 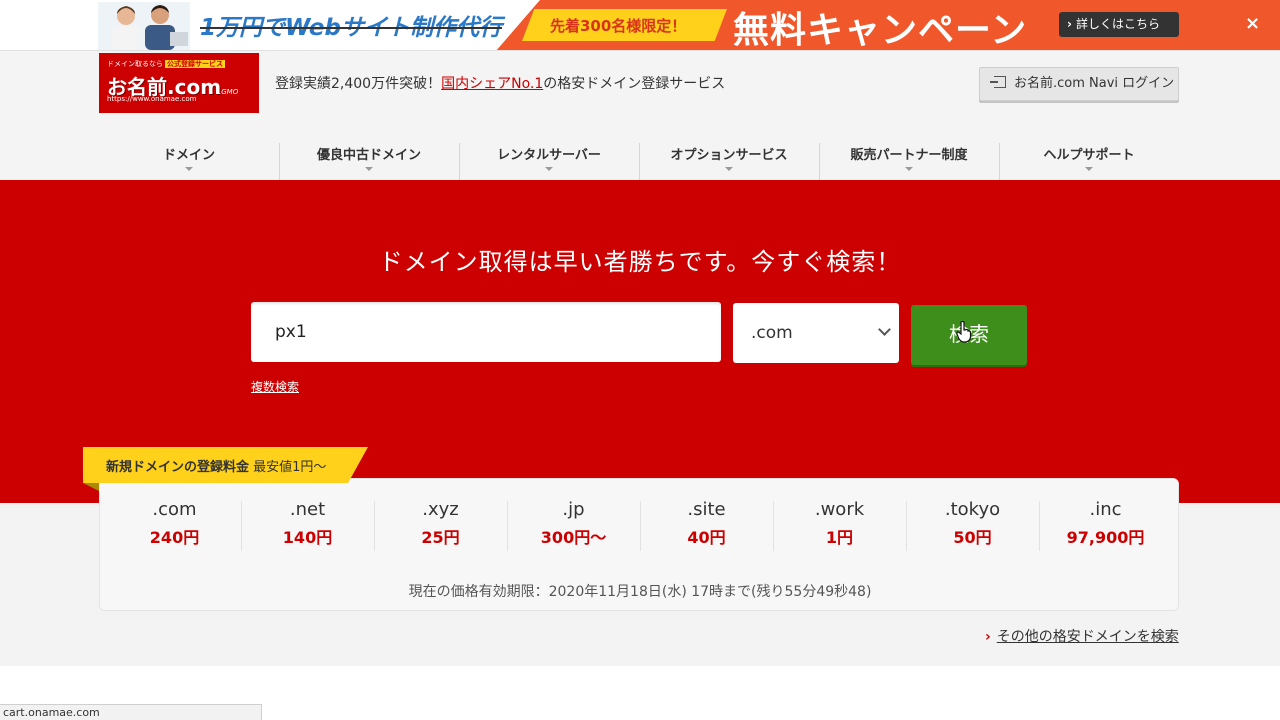 What do you see at coordinates (492, 84) in the screenshot?
I see `share-no1-link: 国内シェアNo.1` at bounding box center [492, 84].